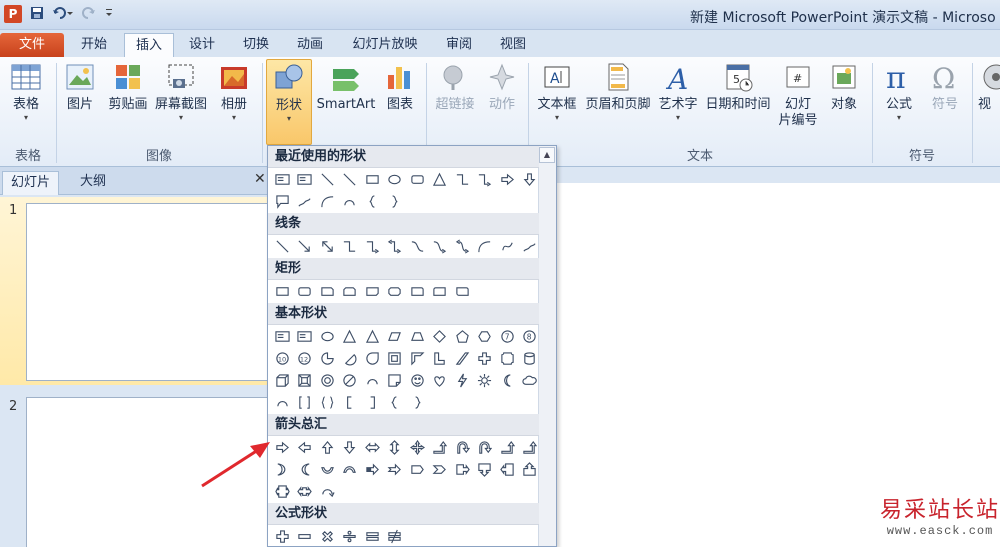  Describe the element at coordinates (181, 92) in the screenshot. I see `screenshot-button: 屏幕截图 ▾` at that location.